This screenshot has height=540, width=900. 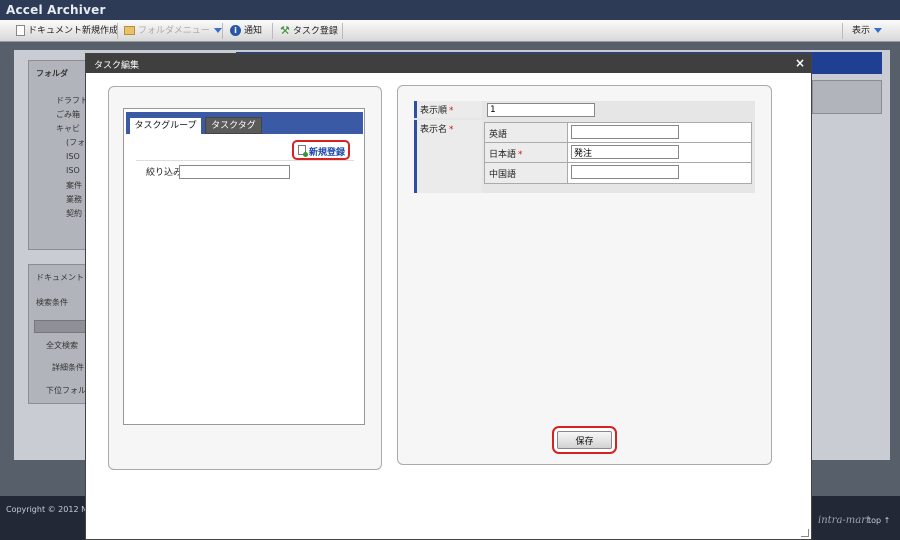 What do you see at coordinates (233, 125) in the screenshot?
I see `tab-task-tag: タスクタグ` at bounding box center [233, 125].